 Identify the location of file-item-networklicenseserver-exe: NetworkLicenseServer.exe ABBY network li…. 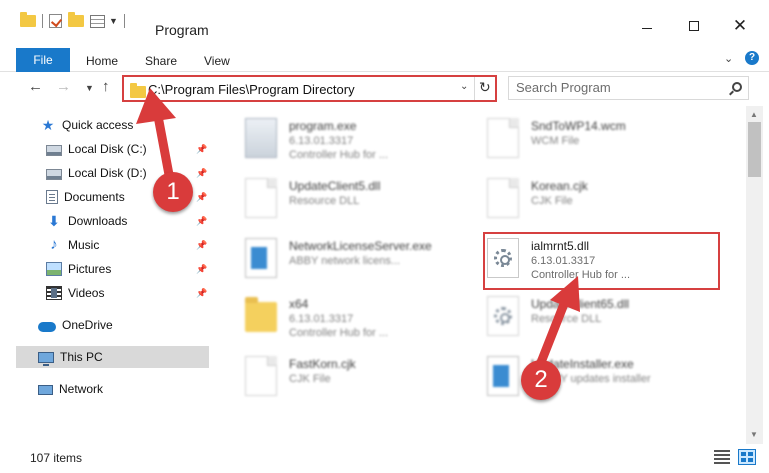
(347, 259).